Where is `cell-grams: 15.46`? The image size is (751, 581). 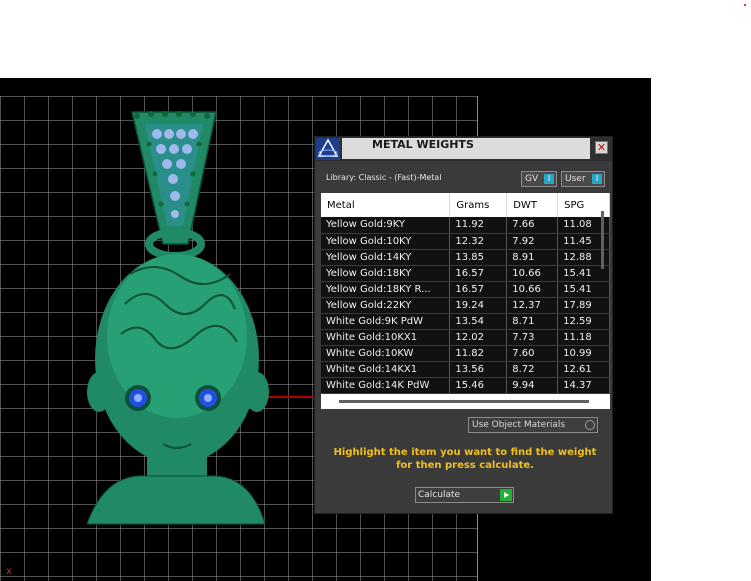 cell-grams: 15.46 is located at coordinates (478, 385).